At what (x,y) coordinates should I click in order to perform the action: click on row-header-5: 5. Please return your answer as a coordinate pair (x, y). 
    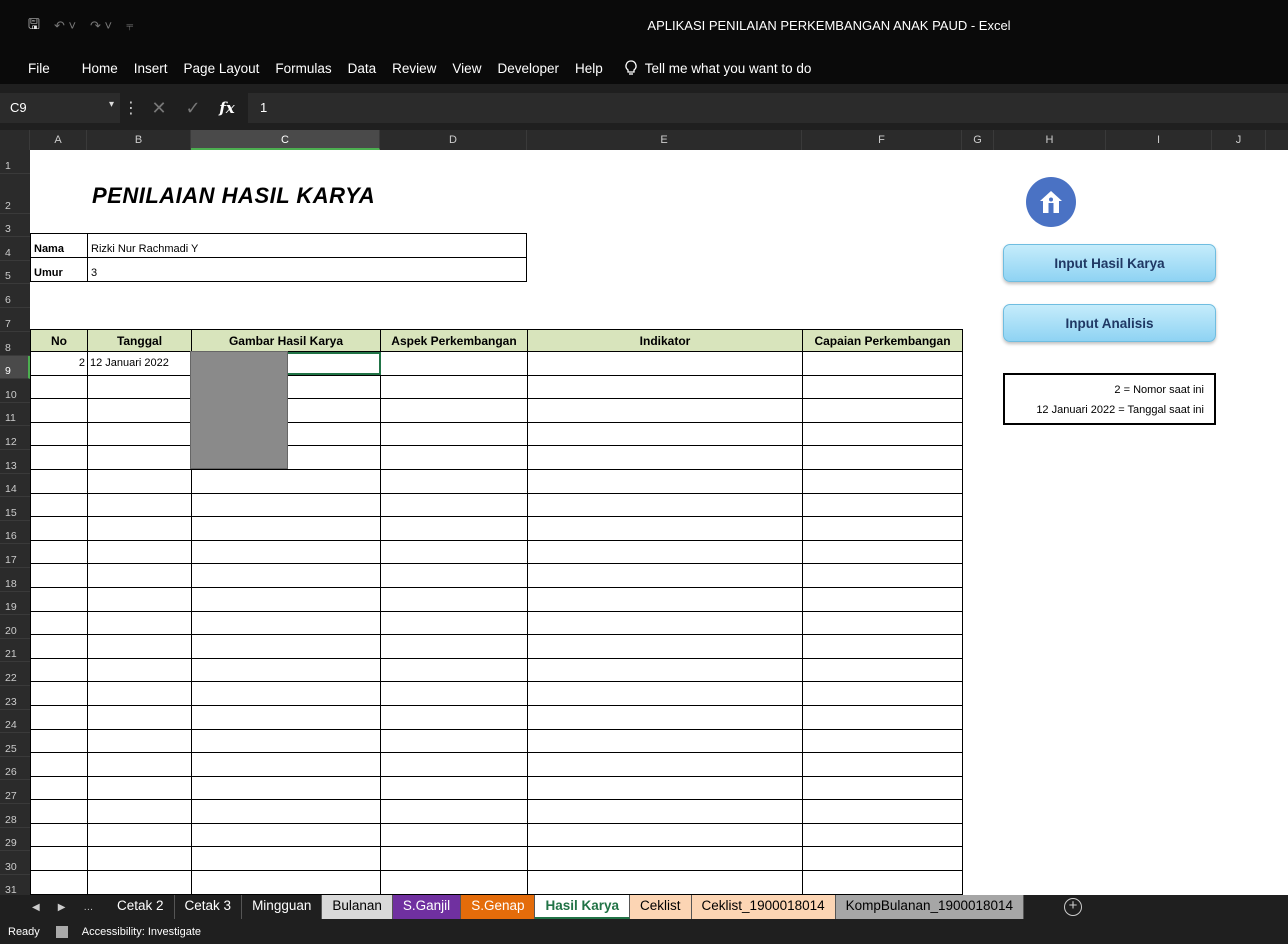
    Looking at the image, I should click on (15, 273).